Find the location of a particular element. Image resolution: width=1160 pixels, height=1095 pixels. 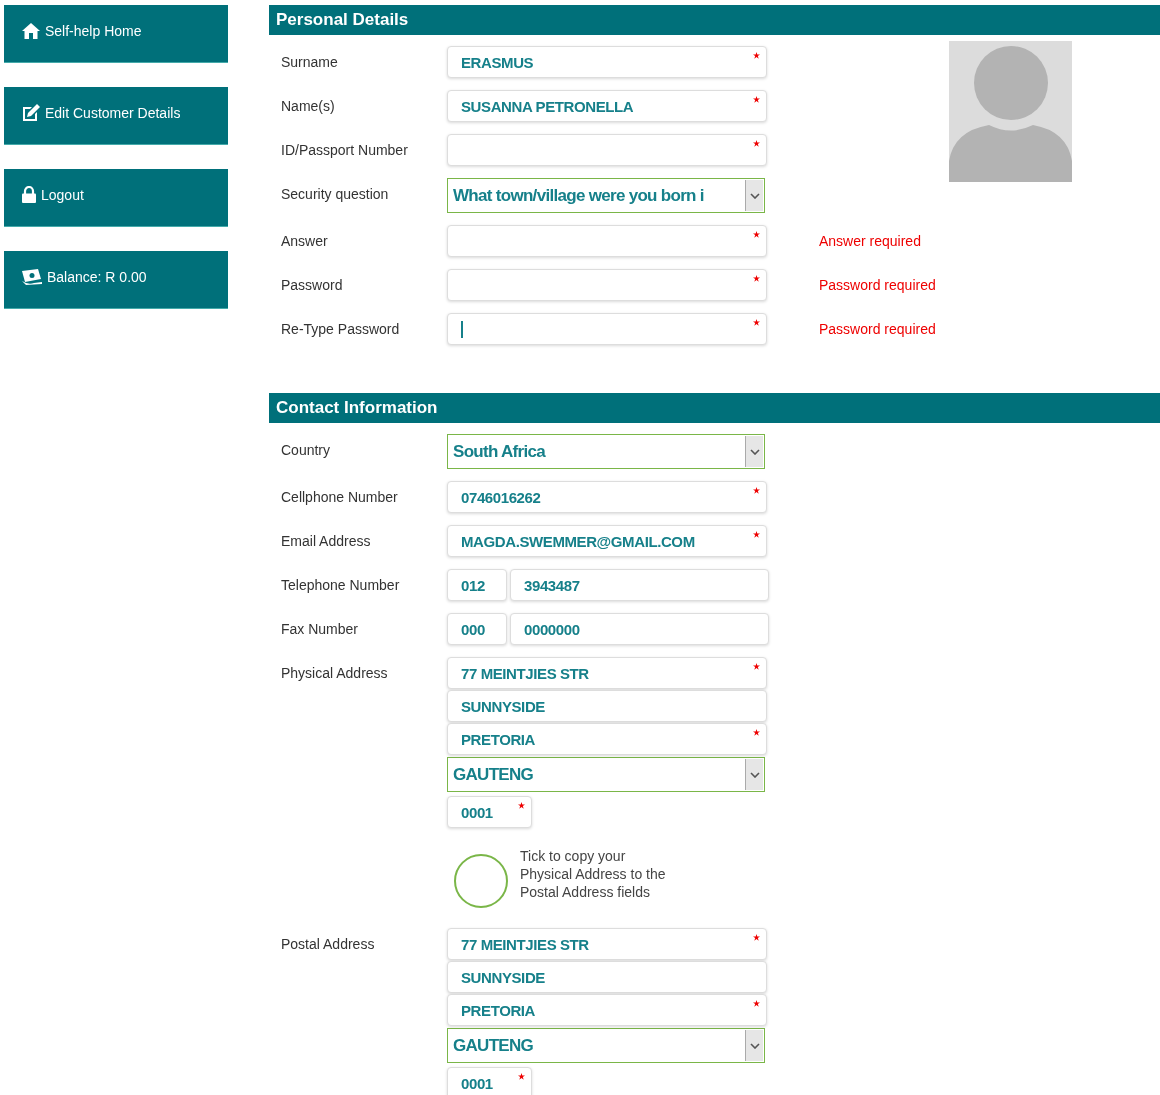

checkbox is located at coordinates (481, 881).